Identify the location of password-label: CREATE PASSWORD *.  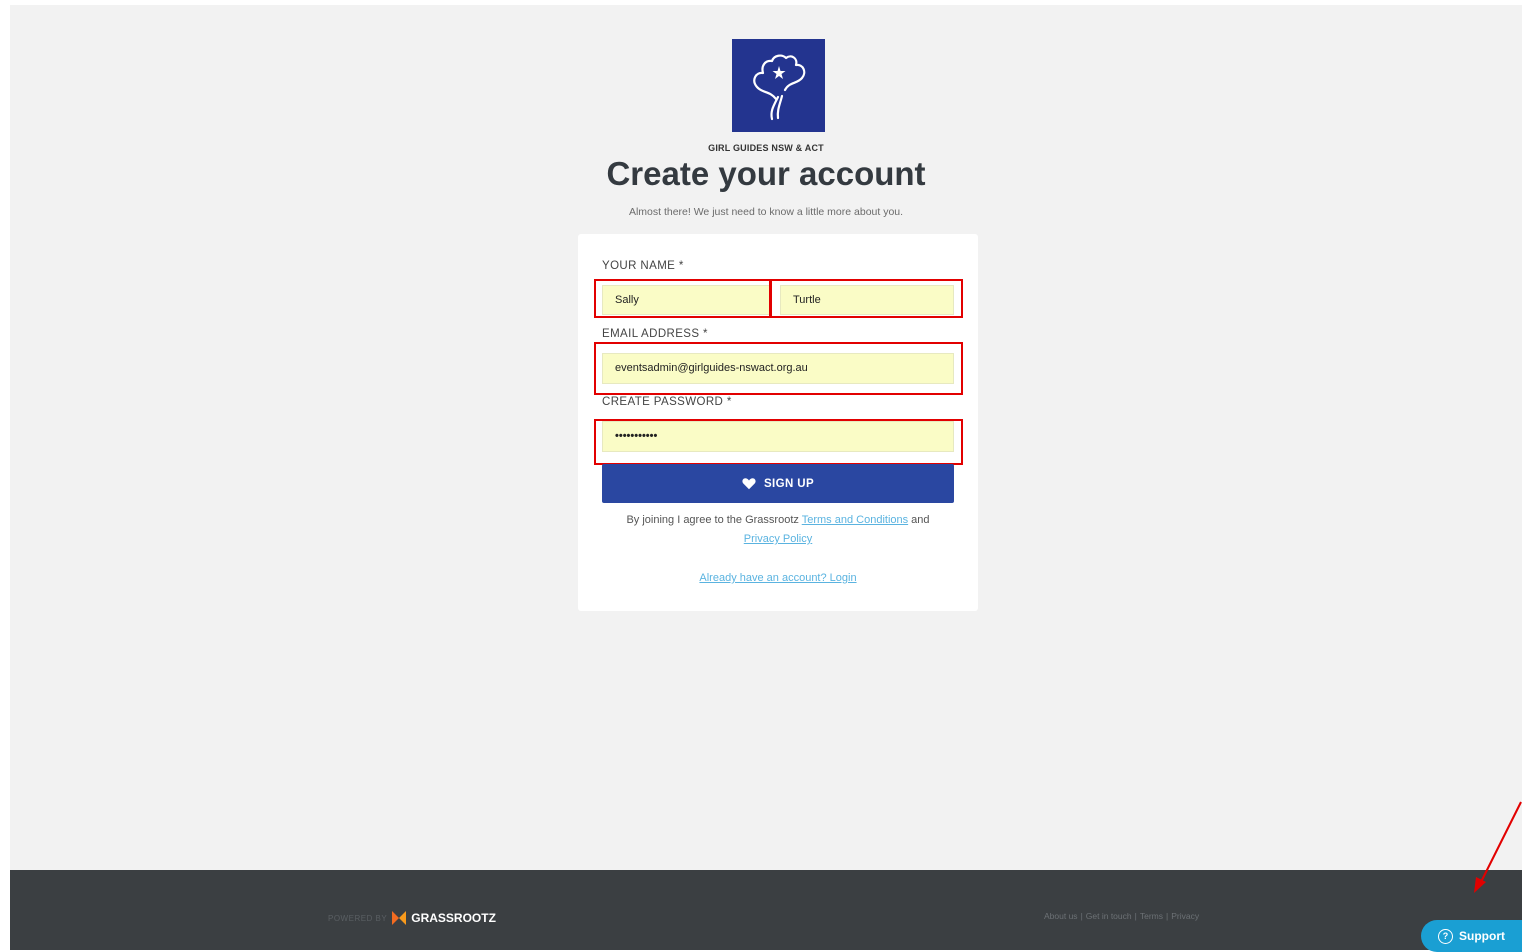
(667, 402).